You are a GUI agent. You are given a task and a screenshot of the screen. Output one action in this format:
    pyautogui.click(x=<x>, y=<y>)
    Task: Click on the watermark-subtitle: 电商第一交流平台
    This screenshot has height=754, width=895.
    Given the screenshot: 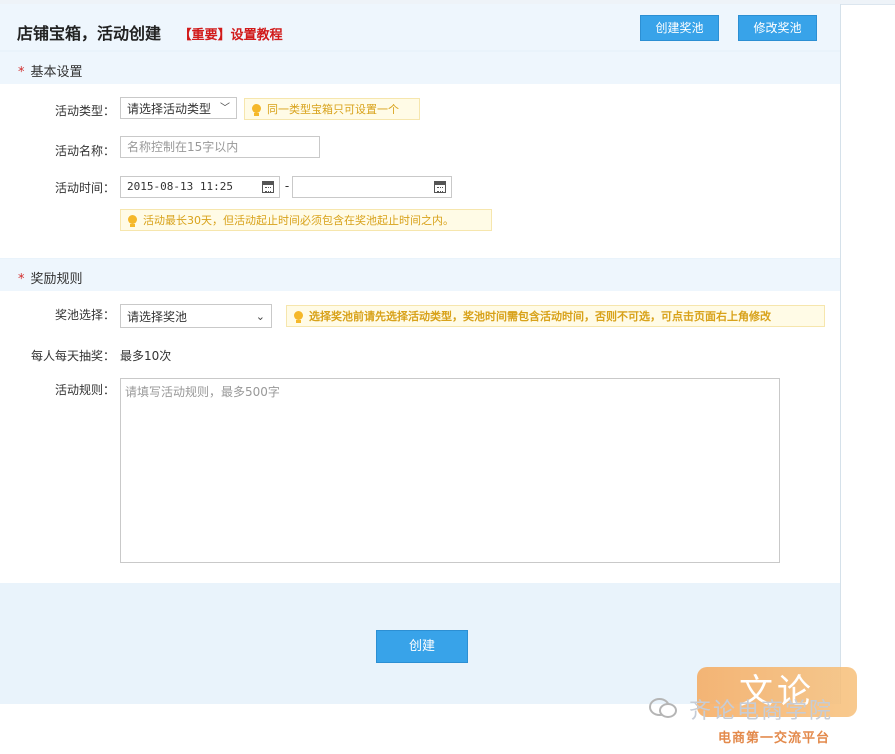 What is the action you would take?
    pyautogui.click(x=774, y=738)
    